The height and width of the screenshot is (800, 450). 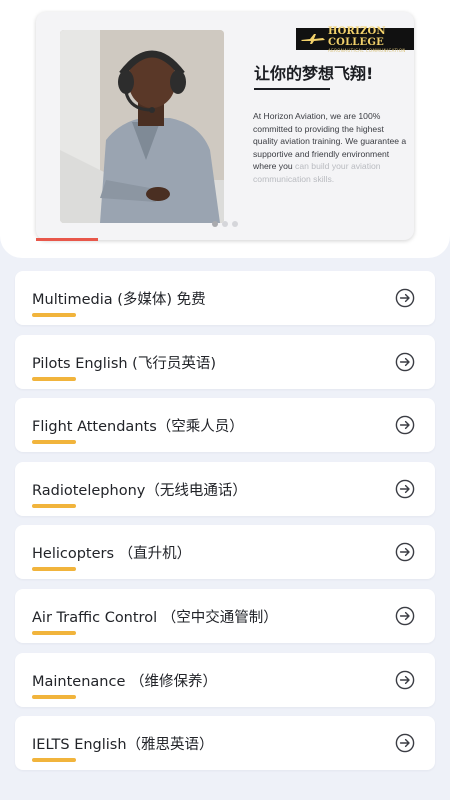 What do you see at coordinates (292, 89) in the screenshot?
I see `headline-underline` at bounding box center [292, 89].